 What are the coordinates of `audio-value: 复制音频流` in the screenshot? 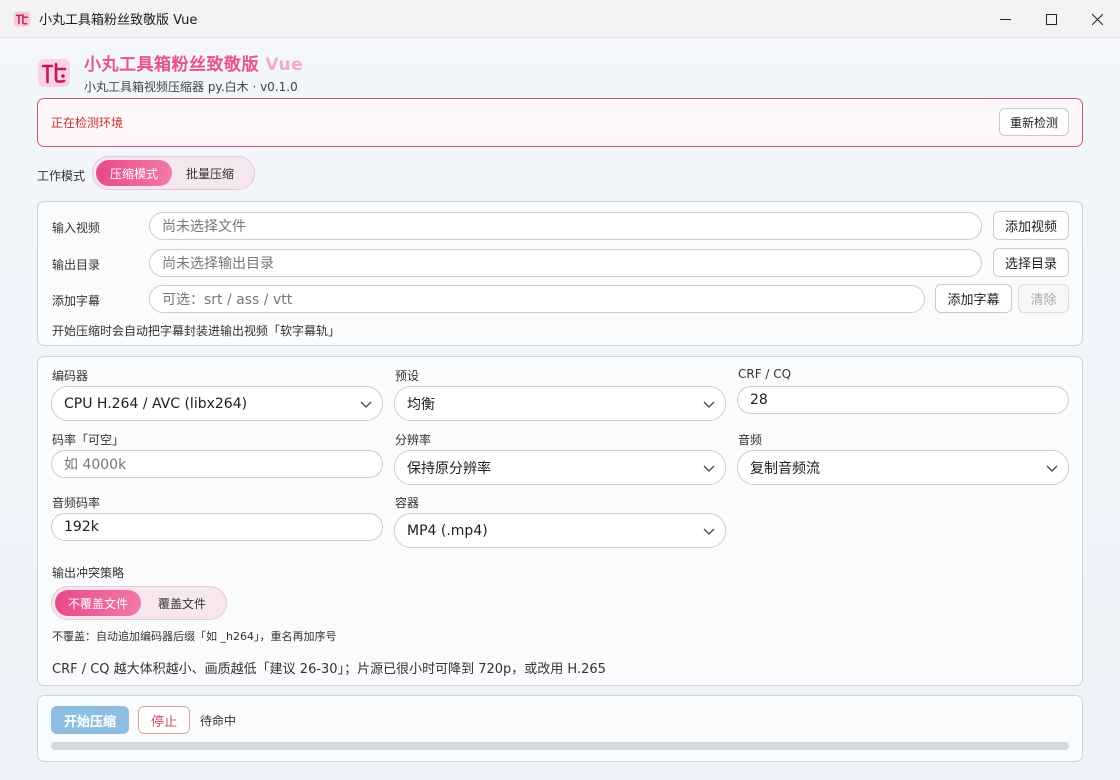 It's located at (785, 468).